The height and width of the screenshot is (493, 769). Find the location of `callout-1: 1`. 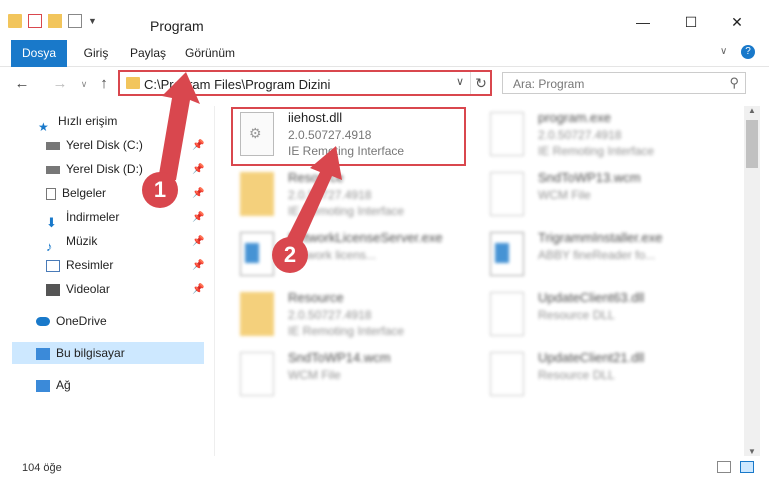

callout-1: 1 is located at coordinates (160, 190).